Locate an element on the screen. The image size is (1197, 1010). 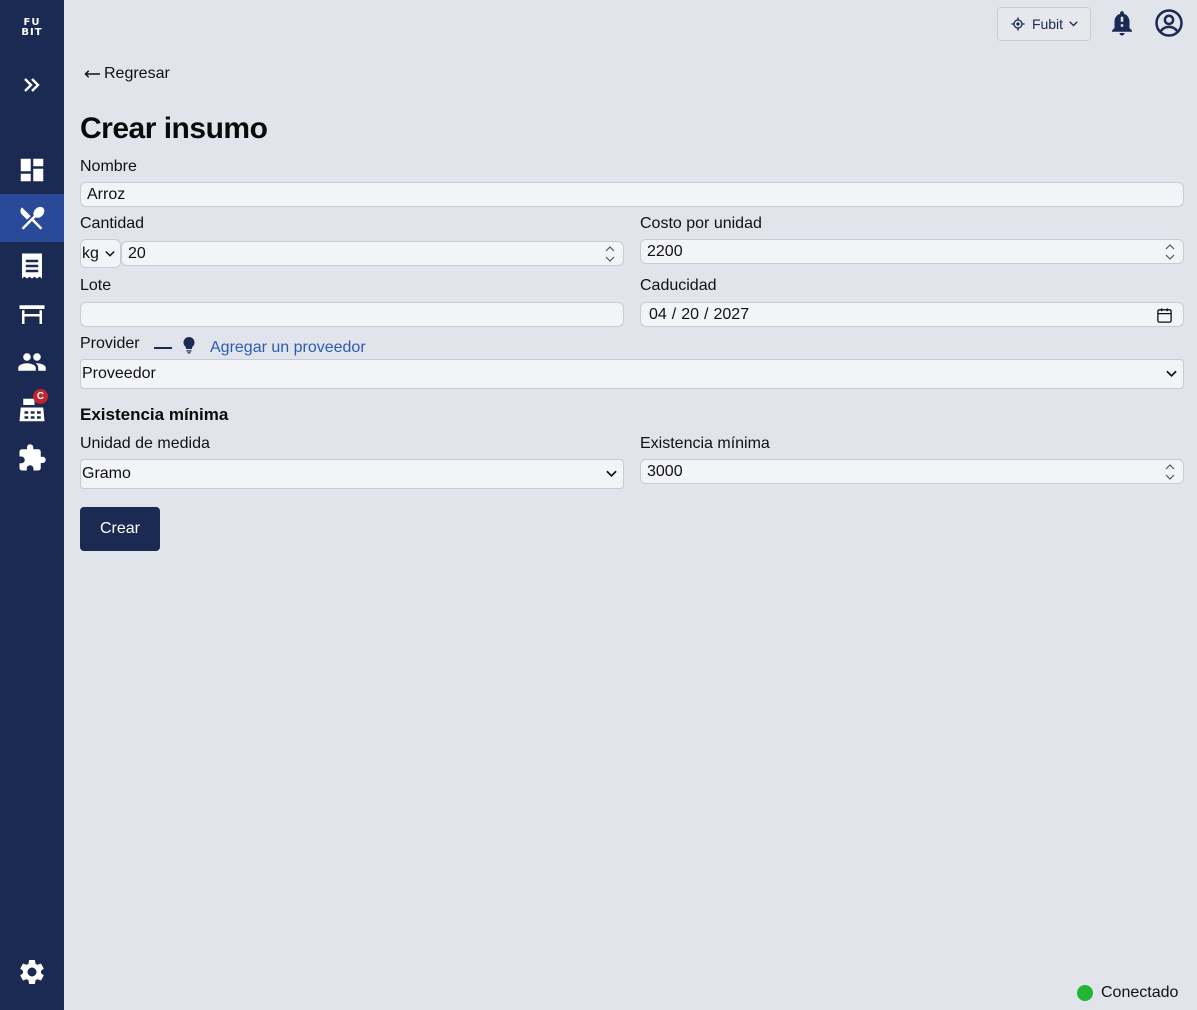
nombre-input: Arroz is located at coordinates (632, 194).